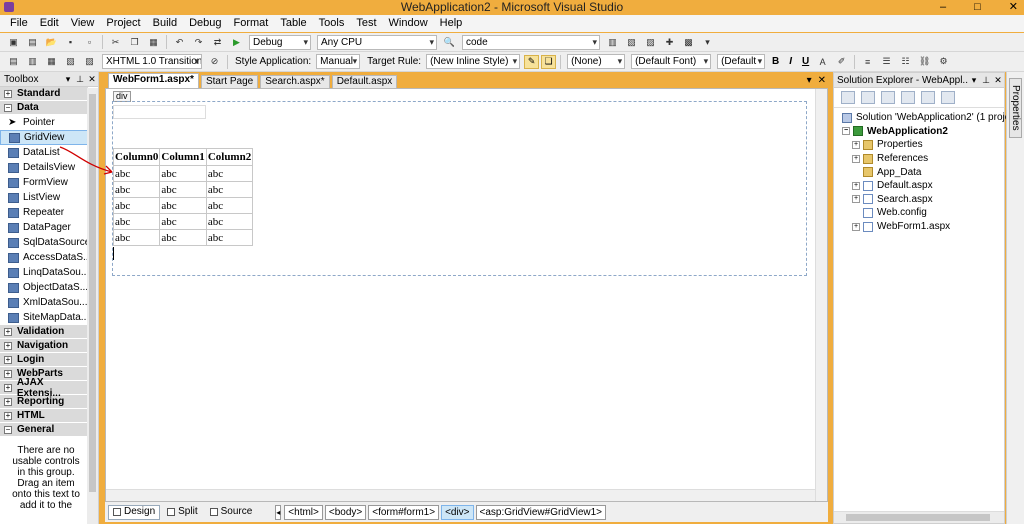 This screenshot has width=1024, height=524. What do you see at coordinates (229, 81) in the screenshot?
I see `tab-start-page: Start Page` at bounding box center [229, 81].